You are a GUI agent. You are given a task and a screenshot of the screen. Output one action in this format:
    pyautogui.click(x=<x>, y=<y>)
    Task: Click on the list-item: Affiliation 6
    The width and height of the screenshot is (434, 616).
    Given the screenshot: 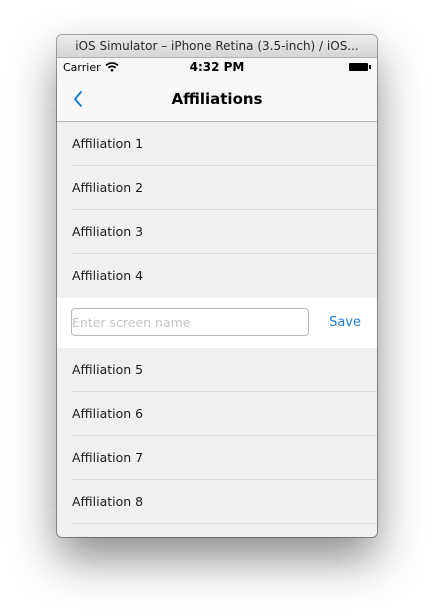 What is the action you would take?
    pyautogui.click(x=217, y=414)
    